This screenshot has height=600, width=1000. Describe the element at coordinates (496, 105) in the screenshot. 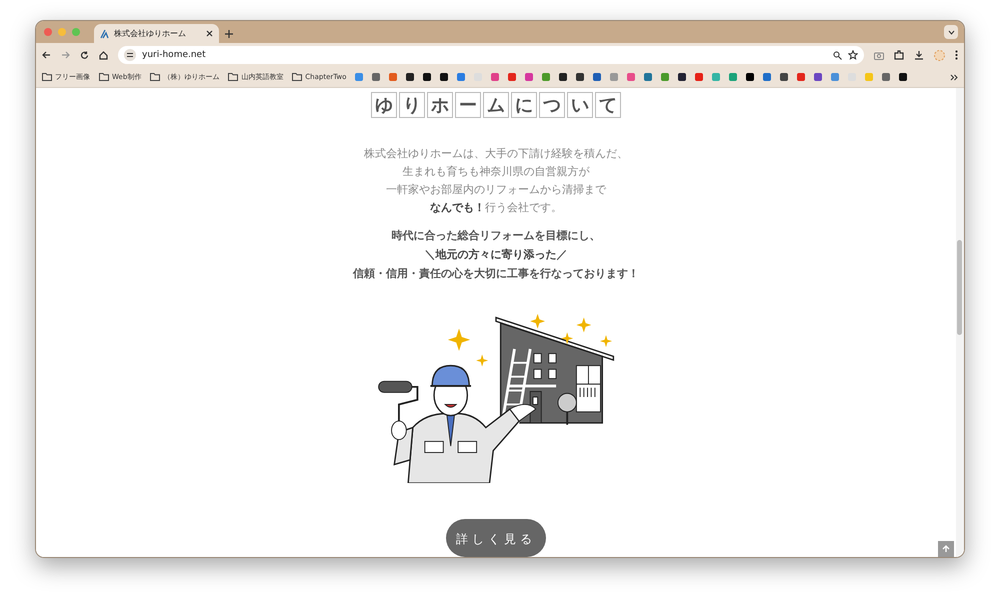

I see `heading-character: ム` at that location.